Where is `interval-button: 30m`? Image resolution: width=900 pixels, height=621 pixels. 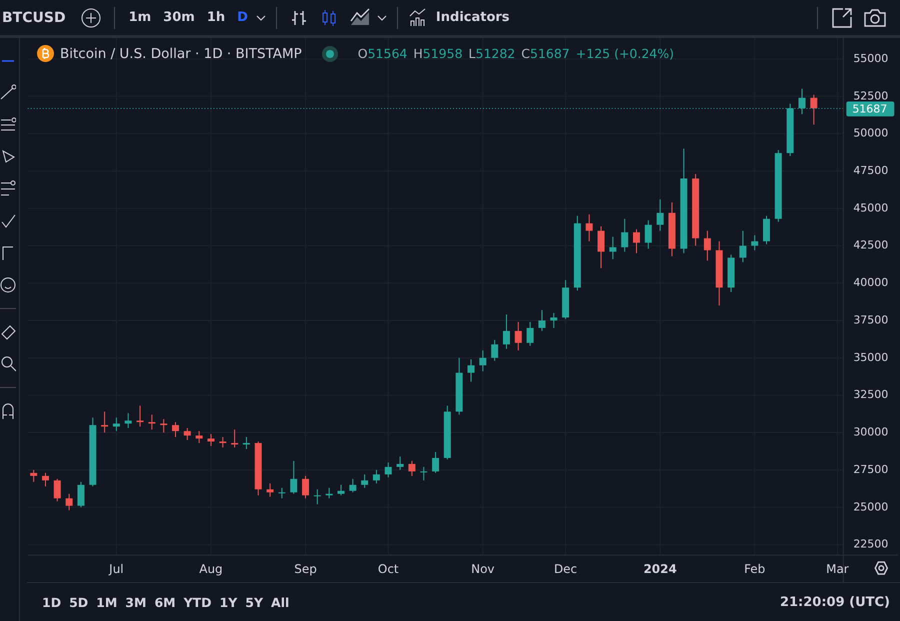 interval-button: 30m is located at coordinates (179, 17).